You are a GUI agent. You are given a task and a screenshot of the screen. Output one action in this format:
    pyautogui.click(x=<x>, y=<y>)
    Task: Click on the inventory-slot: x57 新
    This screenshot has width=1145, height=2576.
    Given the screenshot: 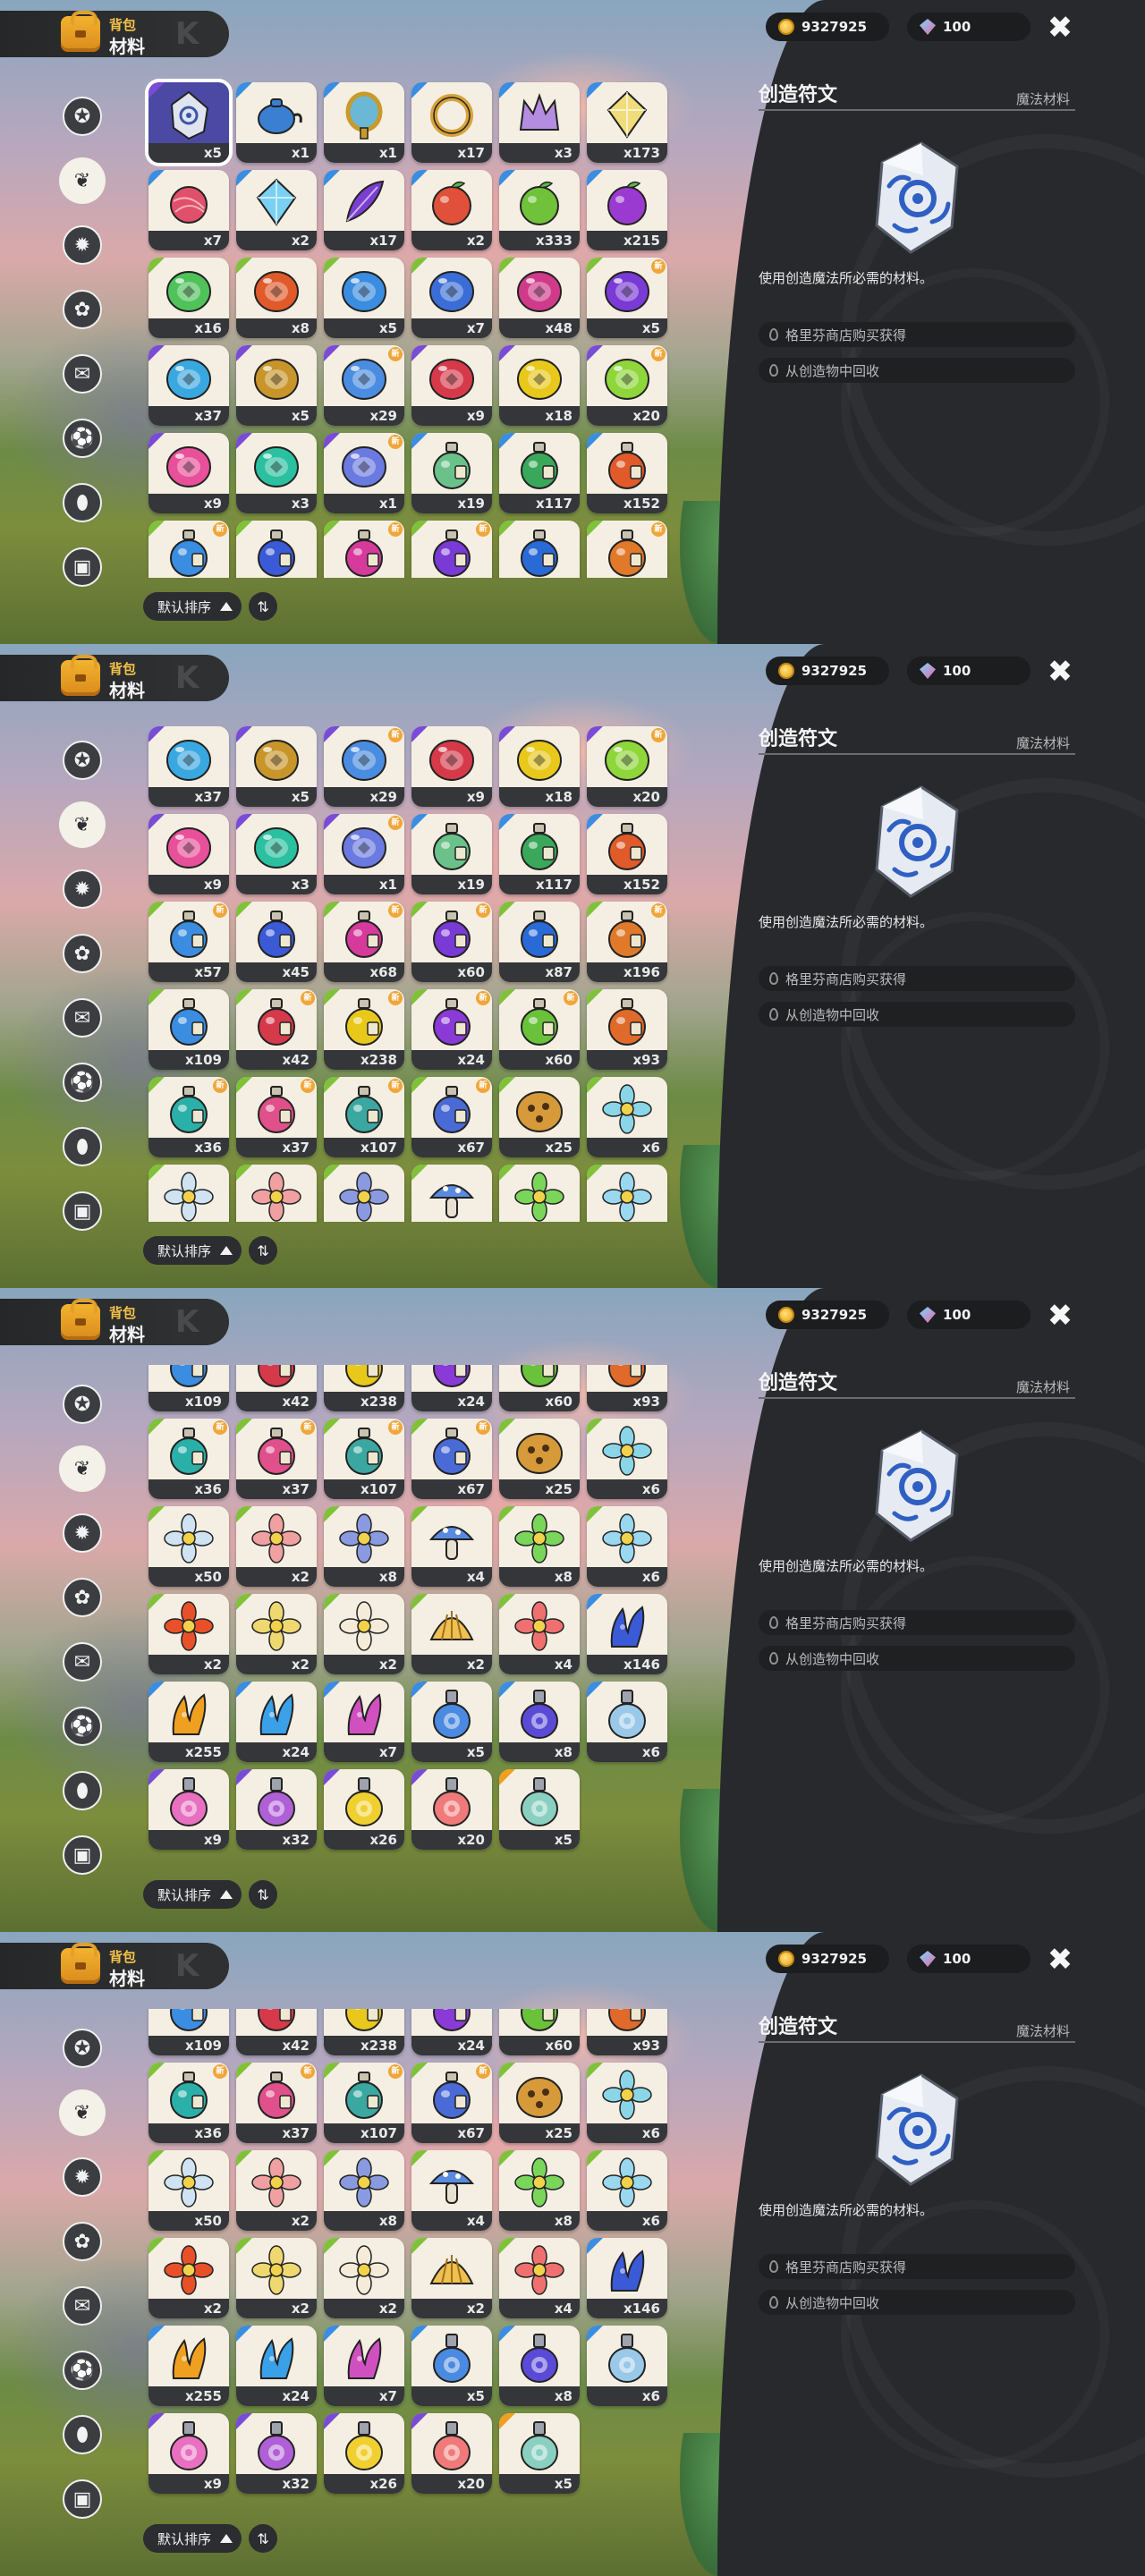 What is the action you would take?
    pyautogui.click(x=188, y=942)
    